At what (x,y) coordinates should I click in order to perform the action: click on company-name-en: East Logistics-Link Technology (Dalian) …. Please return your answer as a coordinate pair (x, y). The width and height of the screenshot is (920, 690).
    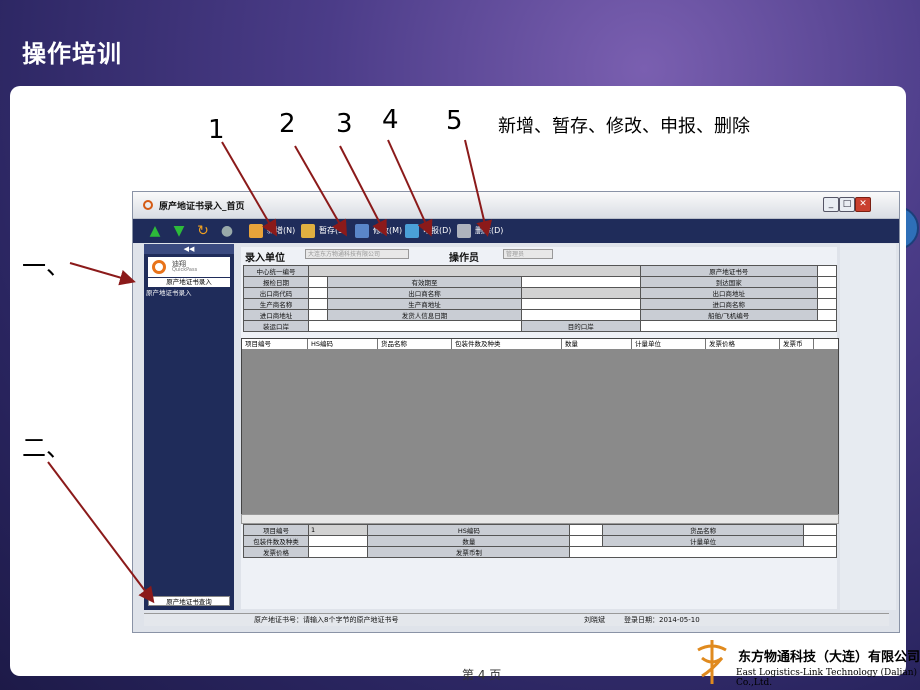
    Looking at the image, I should click on (827, 678).